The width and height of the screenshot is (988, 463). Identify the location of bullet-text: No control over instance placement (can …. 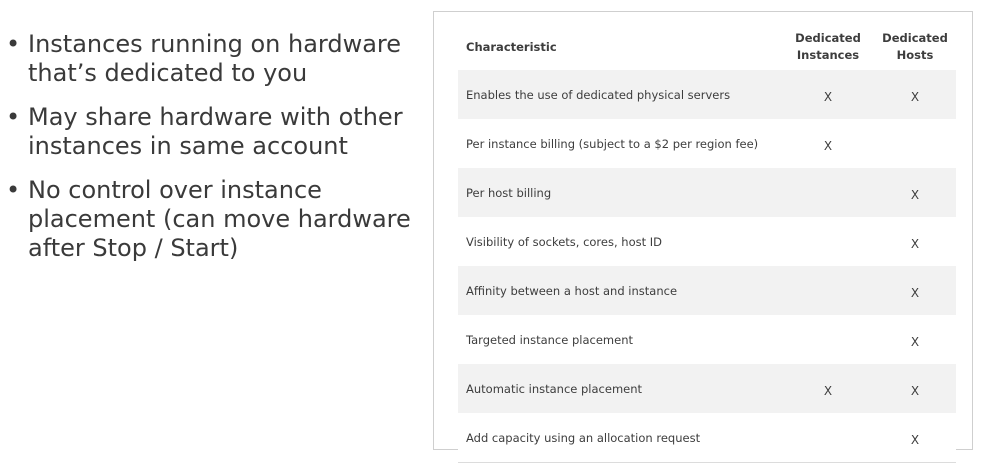
(219, 219).